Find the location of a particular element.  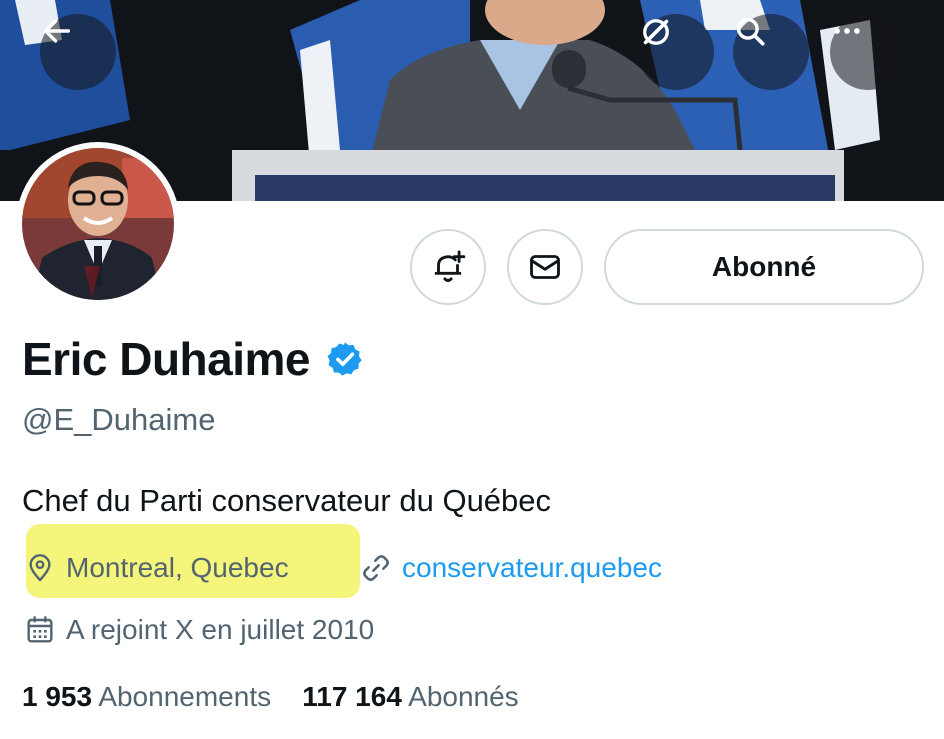

back-button is located at coordinates (78, 52).